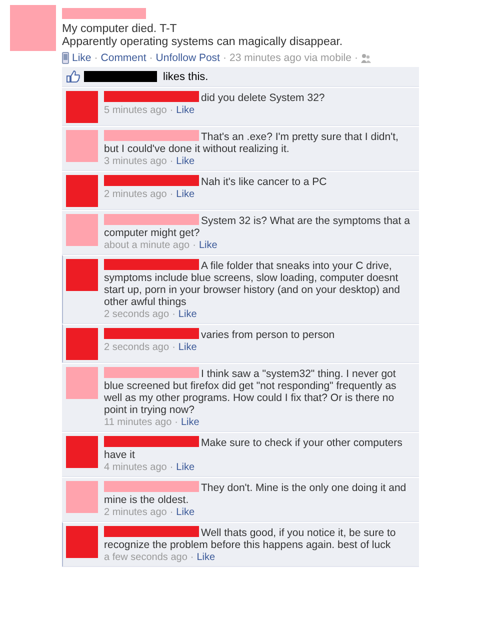  Describe the element at coordinates (135, 468) in the screenshot. I see `comment-time: 4 minutes ago` at that location.